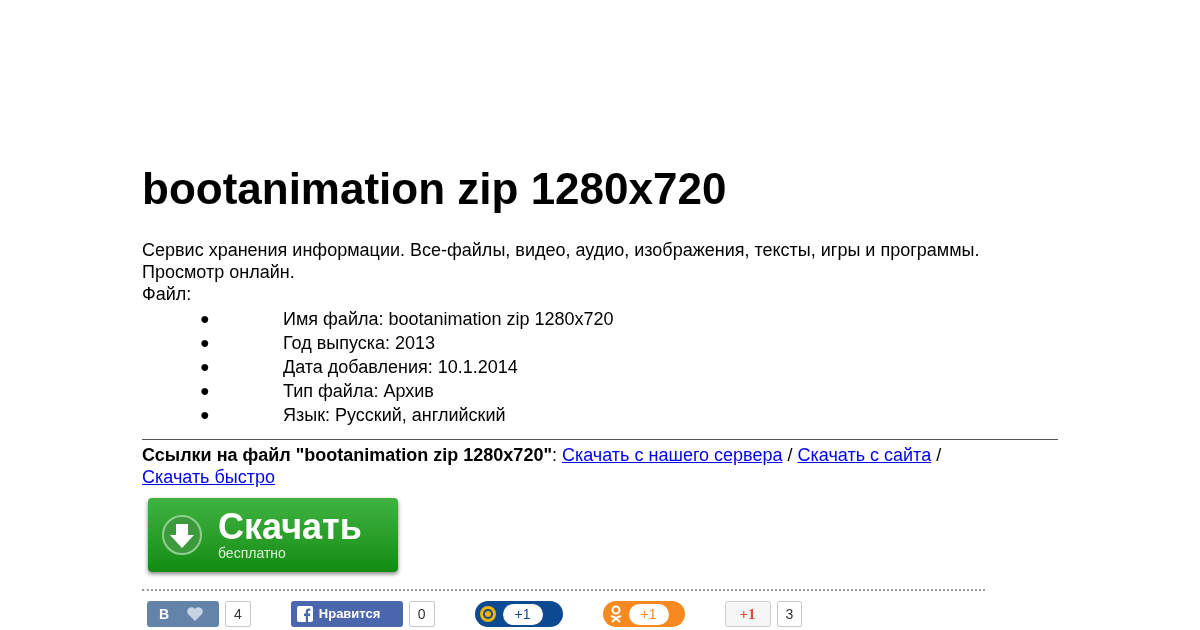 This screenshot has height=630, width=1200. Describe the element at coordinates (167, 294) in the screenshot. I see `intro-text: Файл:` at that location.